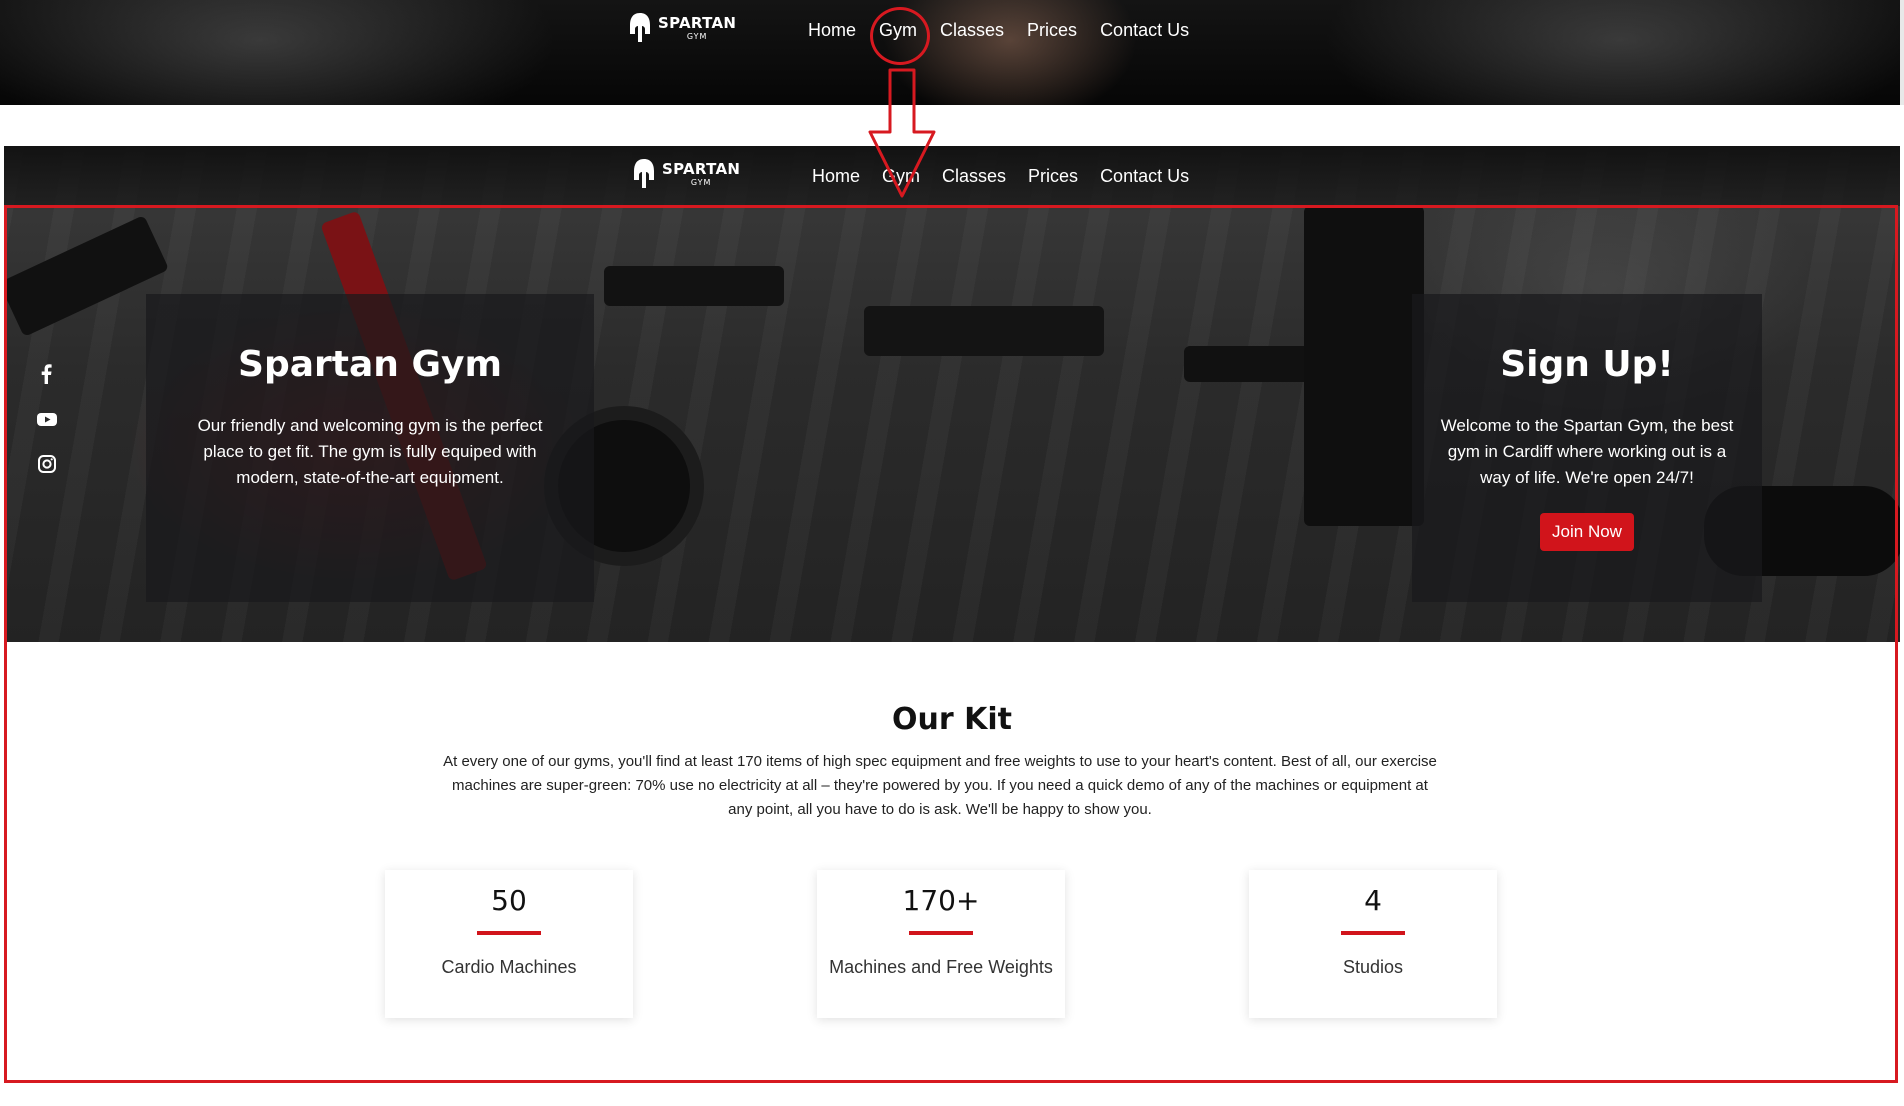  Describe the element at coordinates (941, 944) in the screenshot. I see `stat-card-machines: 170+ Machines and Free Weights` at that location.